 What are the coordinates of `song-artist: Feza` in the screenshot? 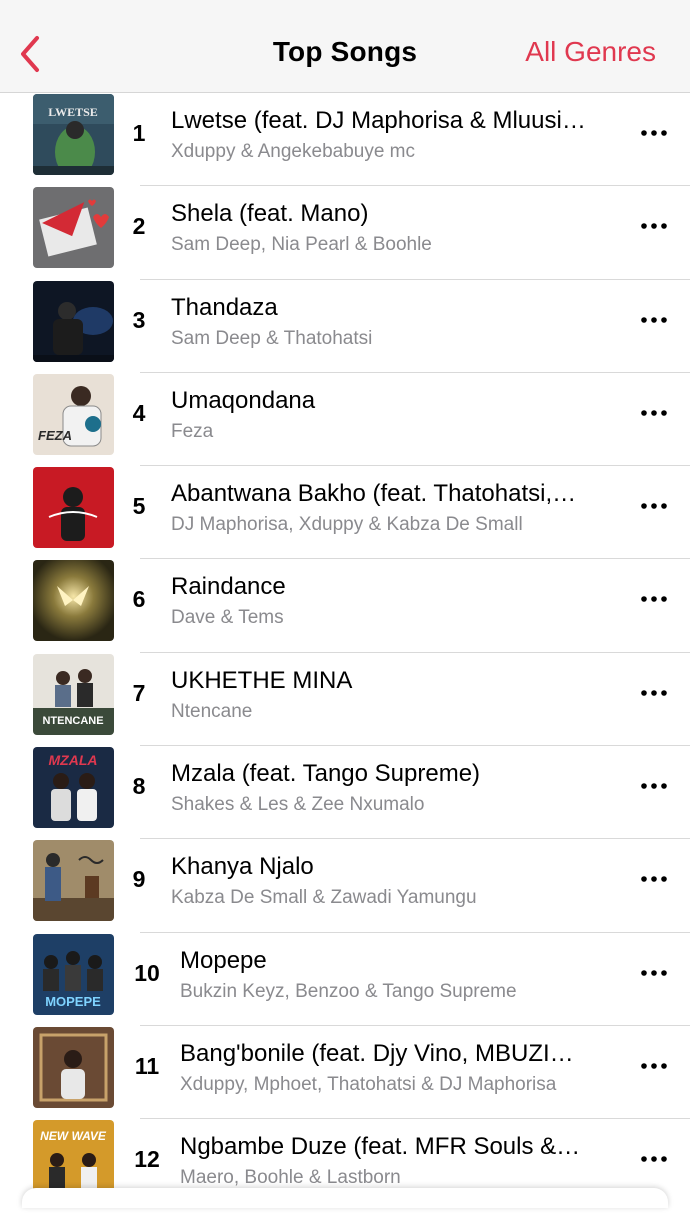 It's located at (192, 431).